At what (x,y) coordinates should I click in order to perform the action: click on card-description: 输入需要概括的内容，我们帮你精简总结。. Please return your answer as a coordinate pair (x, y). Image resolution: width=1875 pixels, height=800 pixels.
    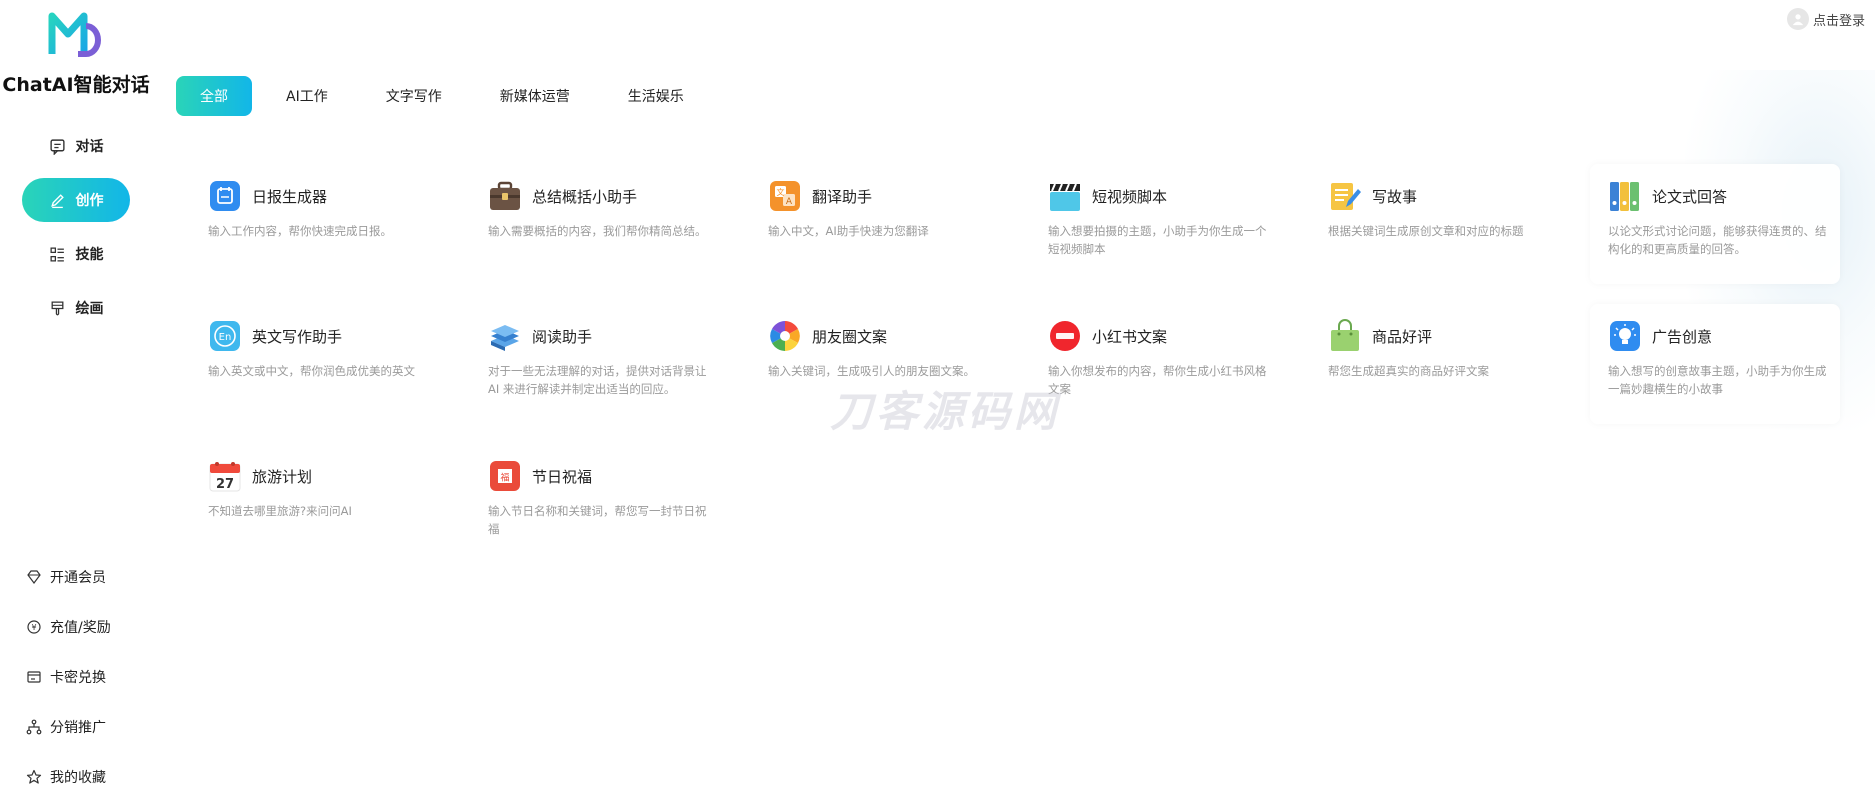
    Looking at the image, I should click on (597, 231).